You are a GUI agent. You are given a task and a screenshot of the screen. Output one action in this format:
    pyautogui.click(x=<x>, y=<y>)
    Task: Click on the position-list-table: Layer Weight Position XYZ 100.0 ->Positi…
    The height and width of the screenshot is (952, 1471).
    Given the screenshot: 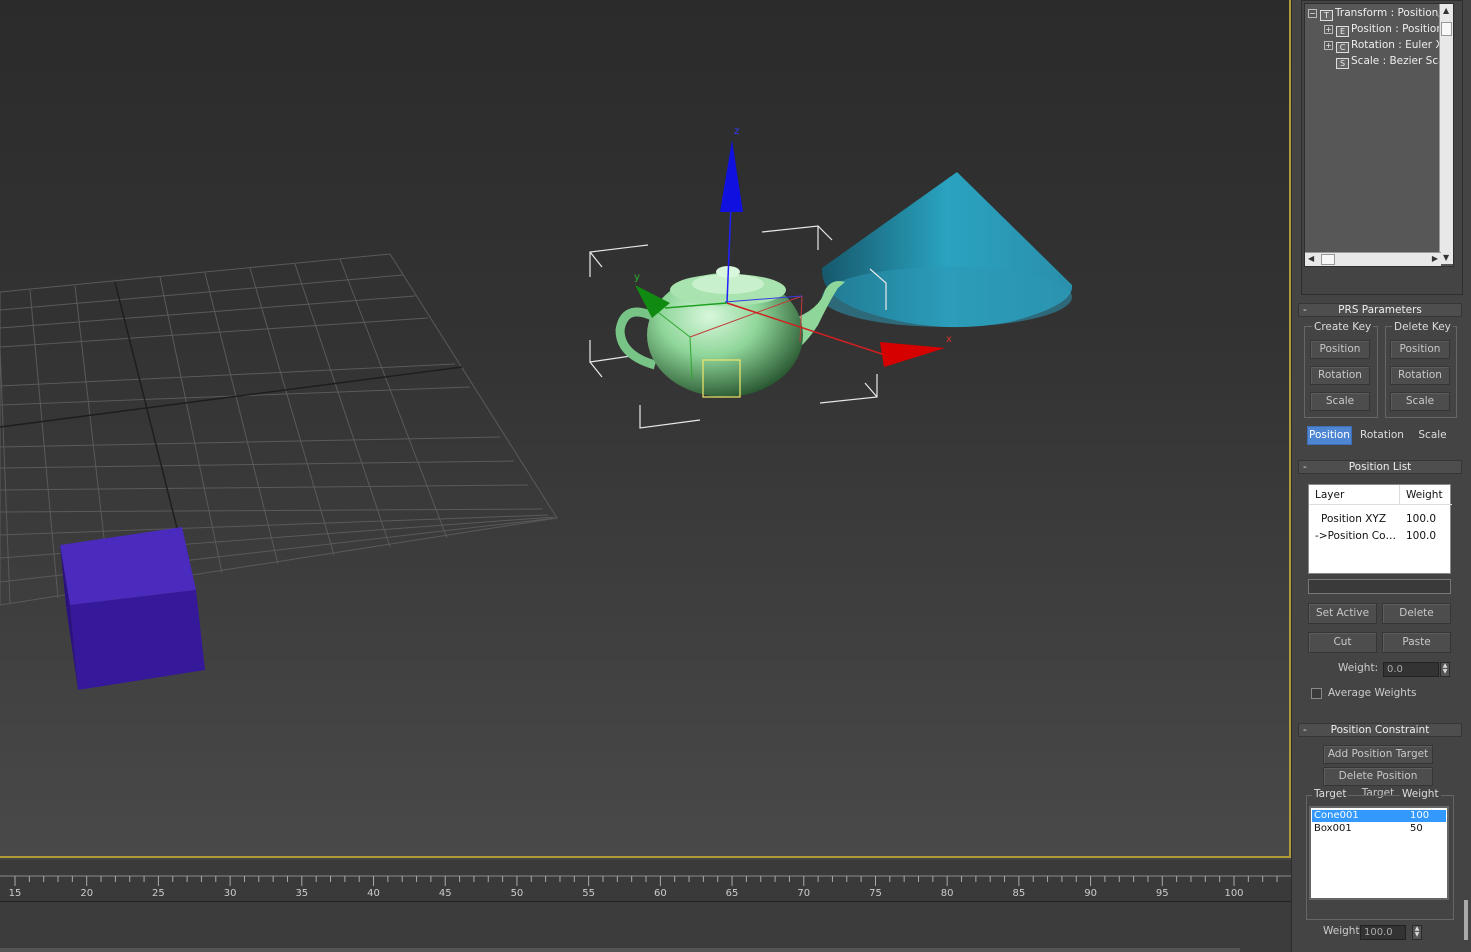 What is the action you would take?
    pyautogui.click(x=1380, y=529)
    